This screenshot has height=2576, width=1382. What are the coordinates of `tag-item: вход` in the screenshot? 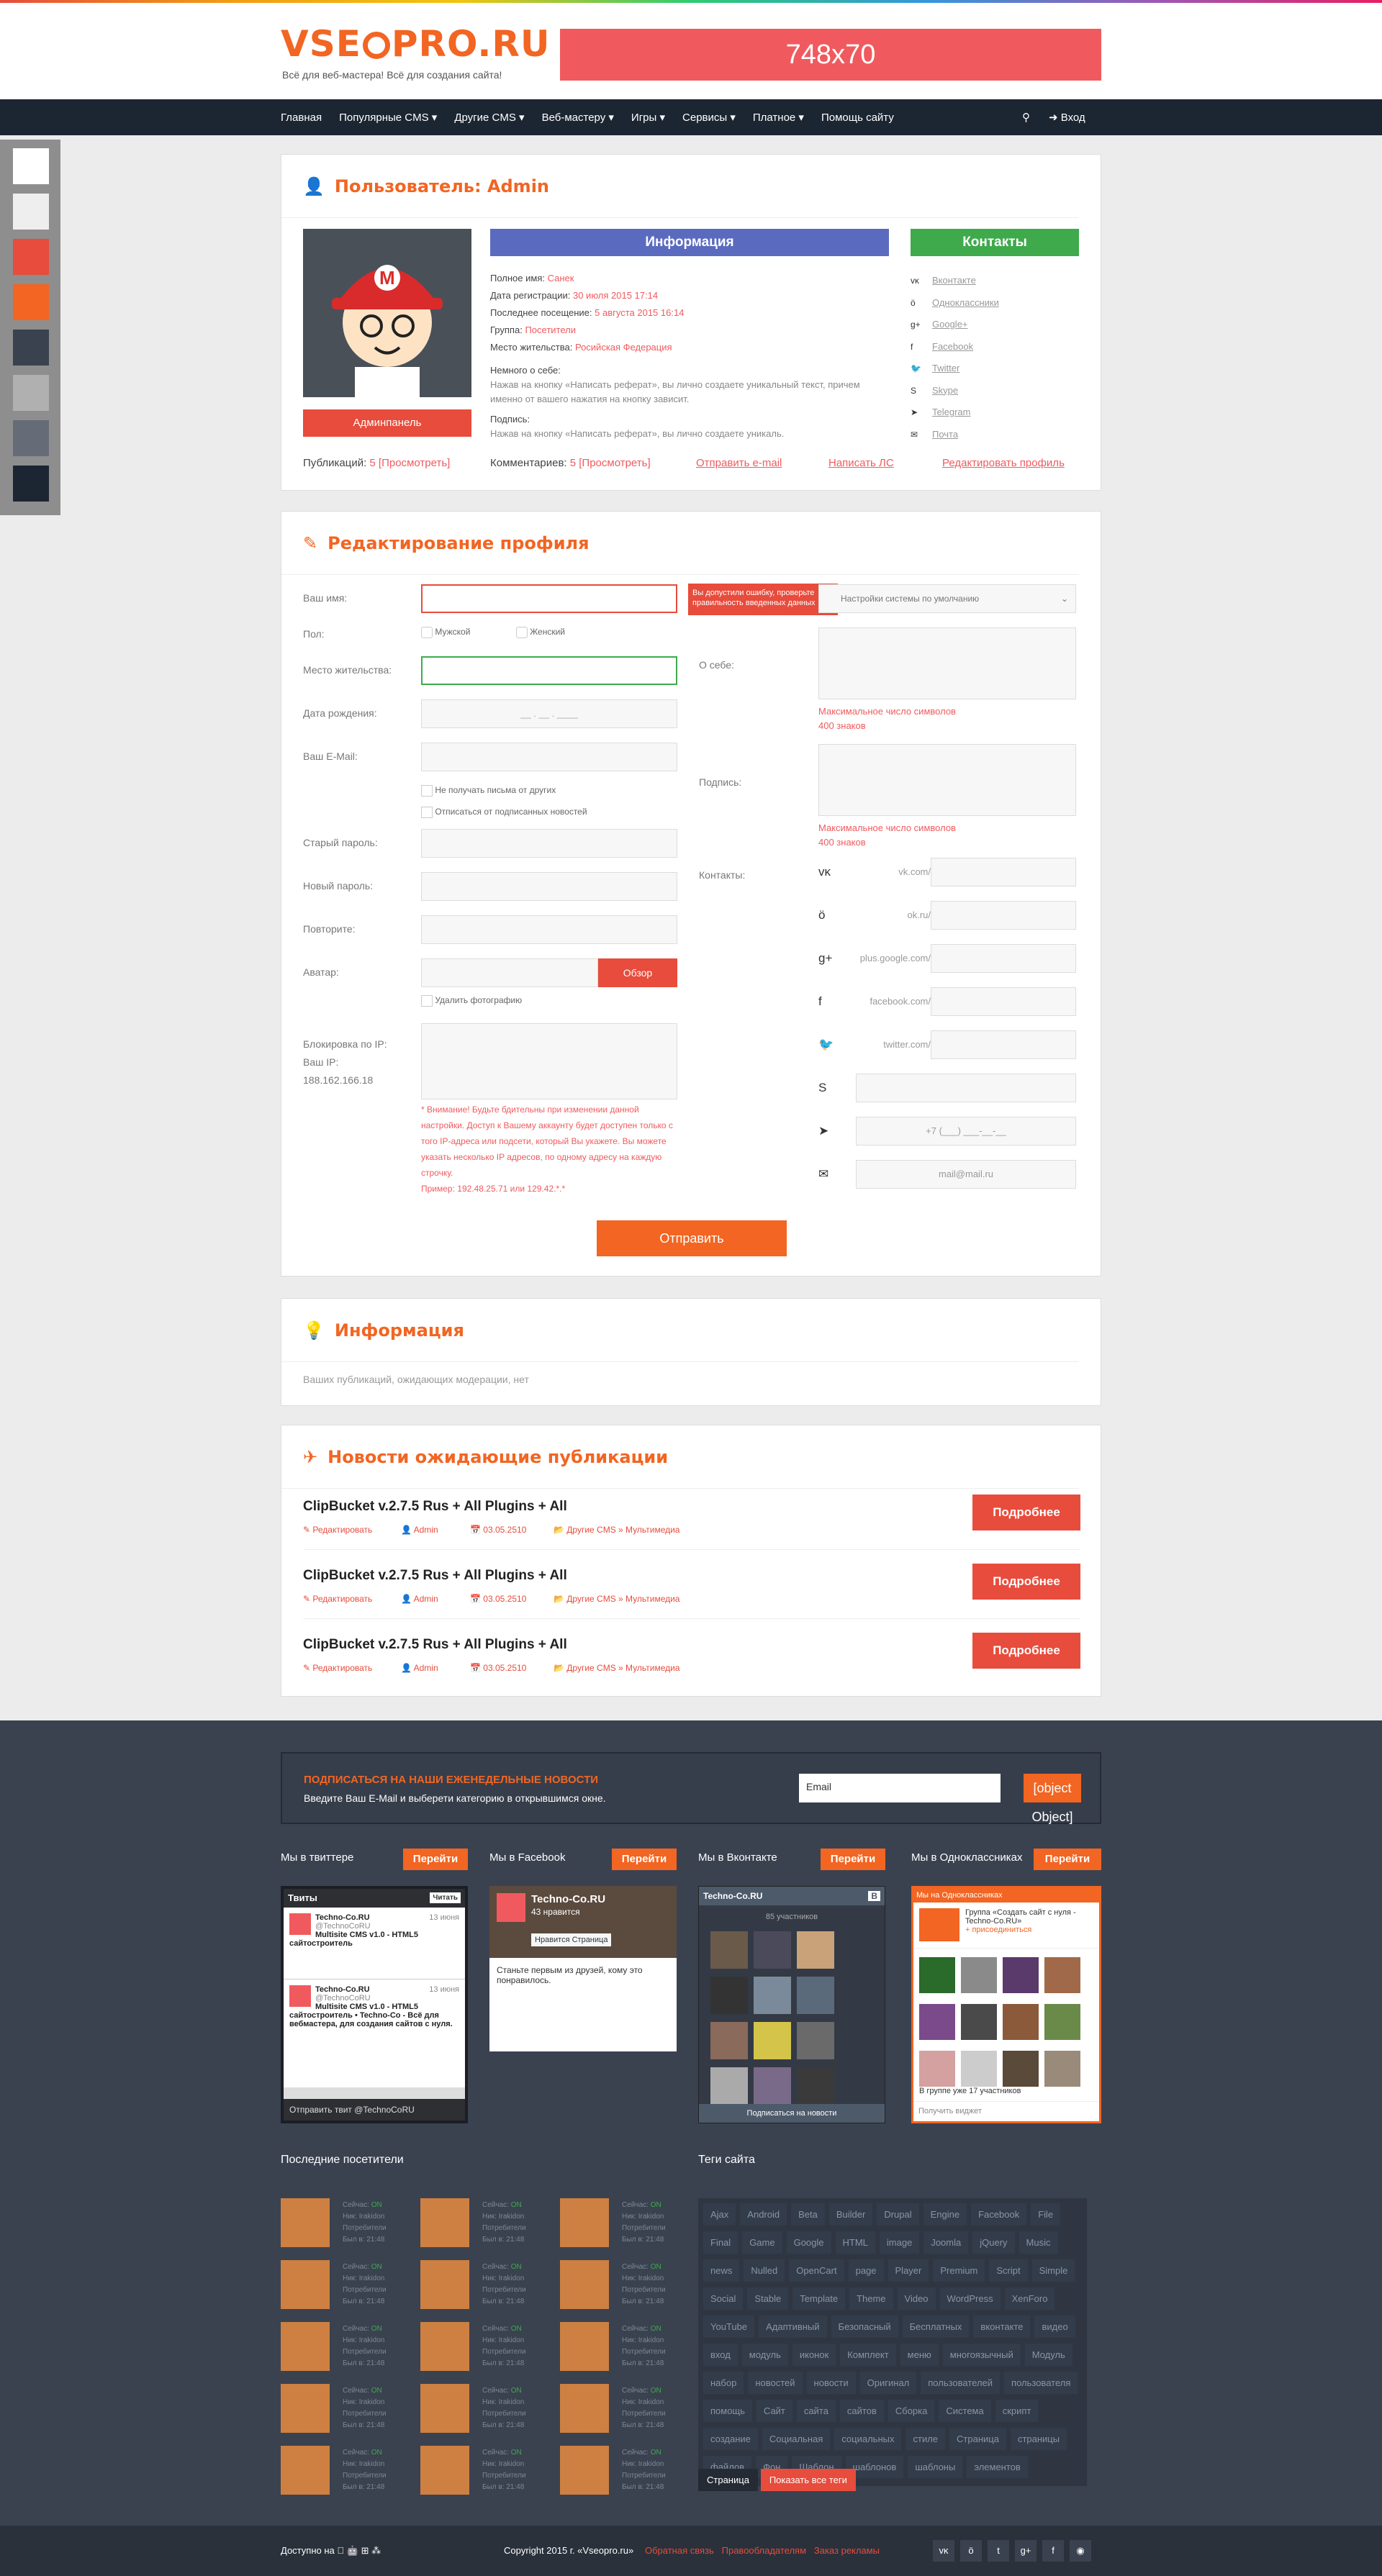 It's located at (721, 2355).